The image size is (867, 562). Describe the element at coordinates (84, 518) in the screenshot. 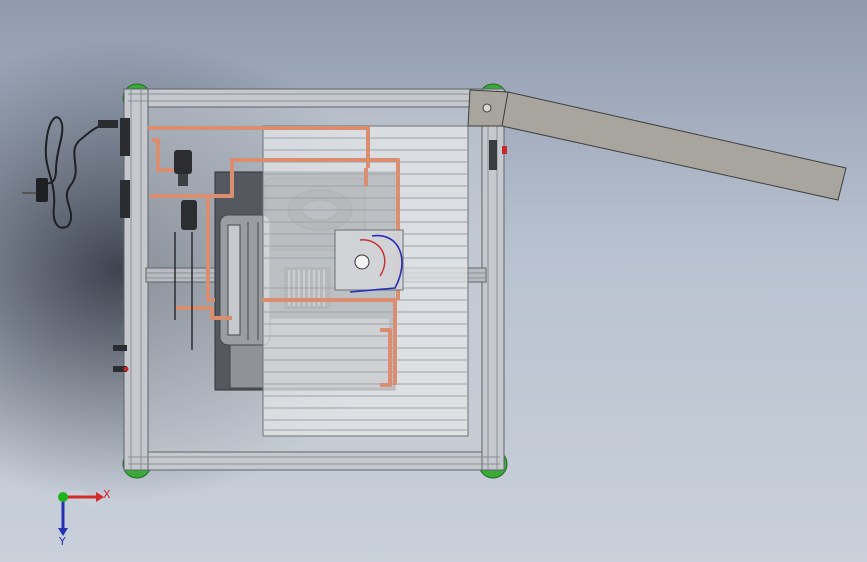

I see `coordinate-triad: X Y` at that location.